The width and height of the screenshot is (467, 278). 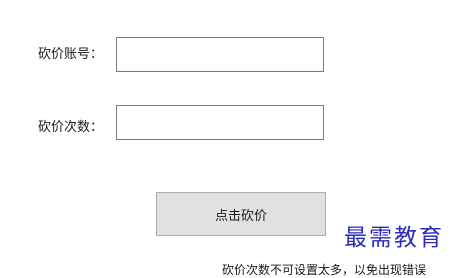 I want to click on footer-note: 砍价次数不可设置太多，以免出现错误, so click(x=324, y=270).